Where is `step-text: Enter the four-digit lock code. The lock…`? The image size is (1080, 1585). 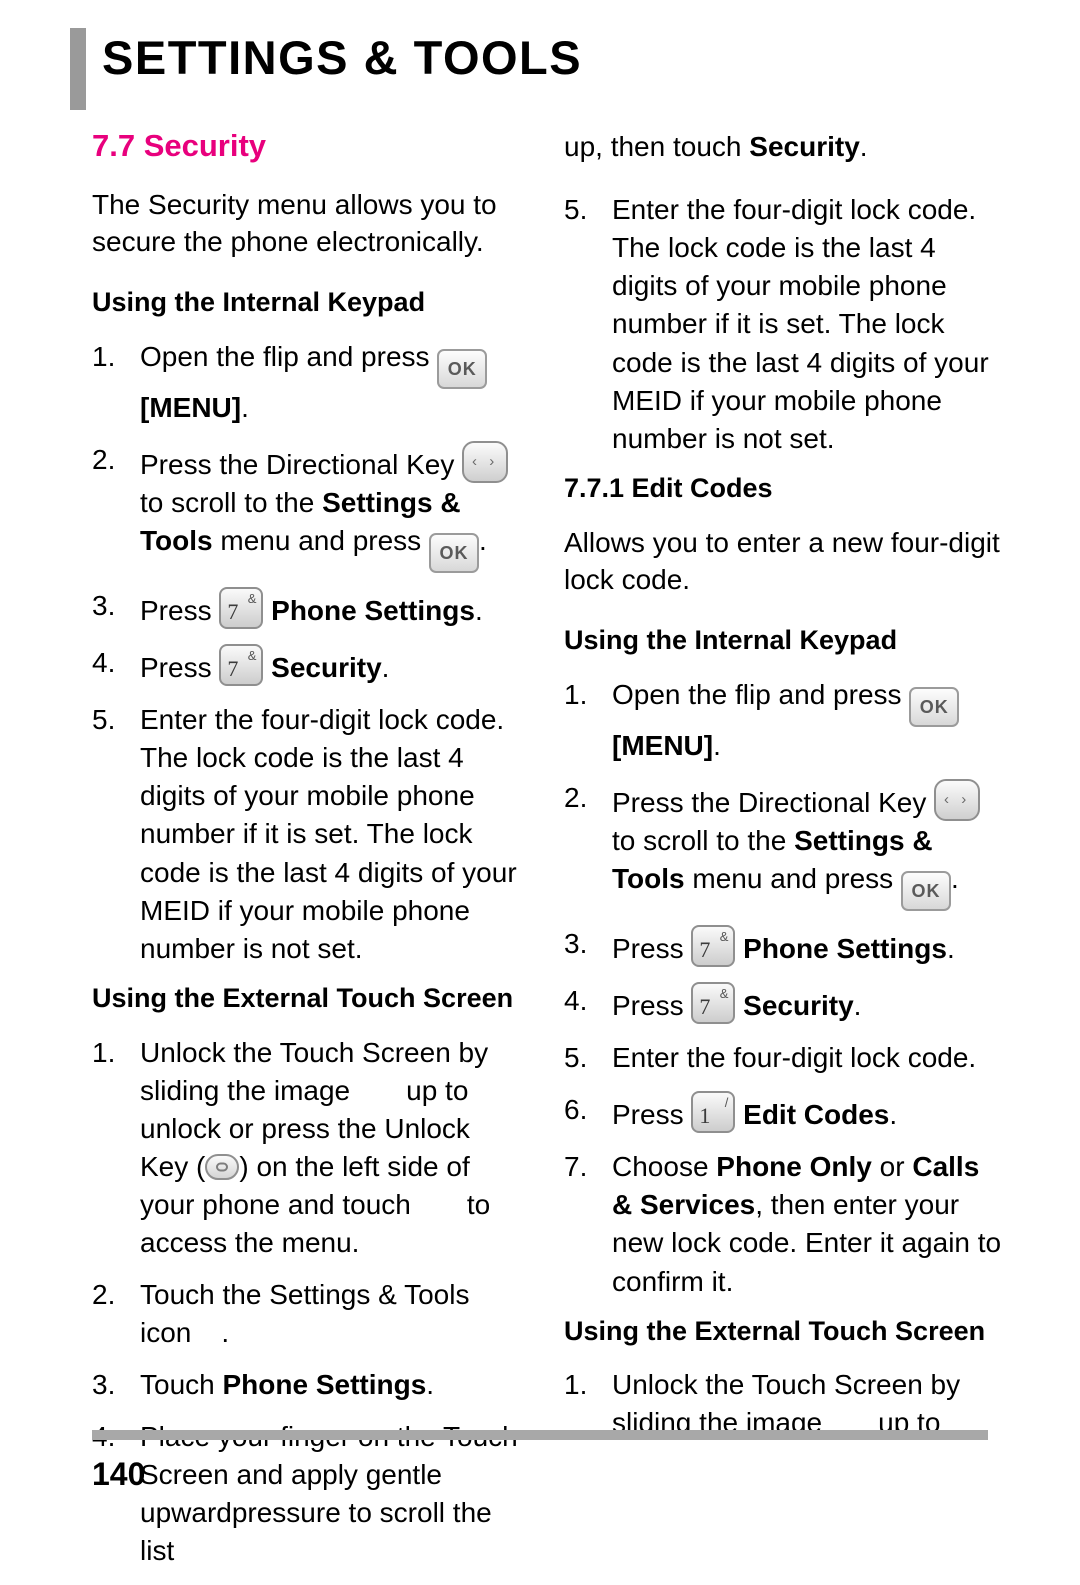
step-text: Enter the four-digit lock code. The lock… is located at coordinates (800, 324).